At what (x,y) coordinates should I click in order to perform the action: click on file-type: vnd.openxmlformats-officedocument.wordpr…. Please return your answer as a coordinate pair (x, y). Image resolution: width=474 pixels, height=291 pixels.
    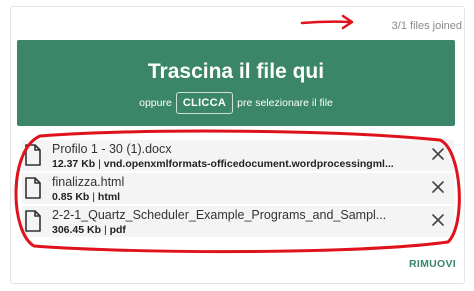
    Looking at the image, I should click on (248, 164).